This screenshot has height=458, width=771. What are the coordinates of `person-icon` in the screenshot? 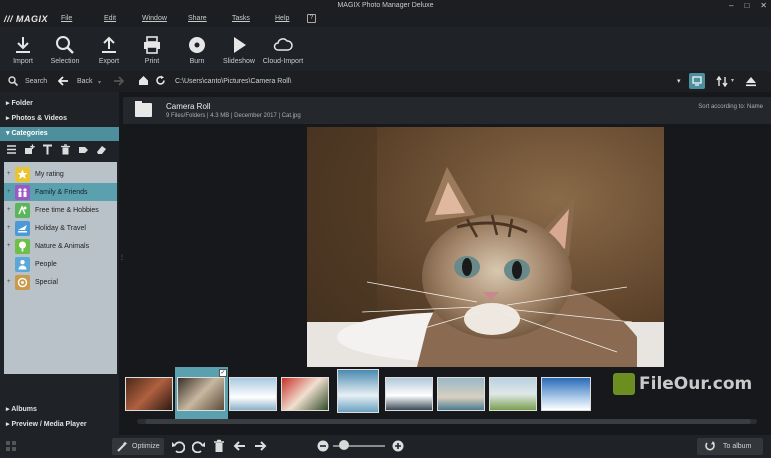 It's located at (22, 264).